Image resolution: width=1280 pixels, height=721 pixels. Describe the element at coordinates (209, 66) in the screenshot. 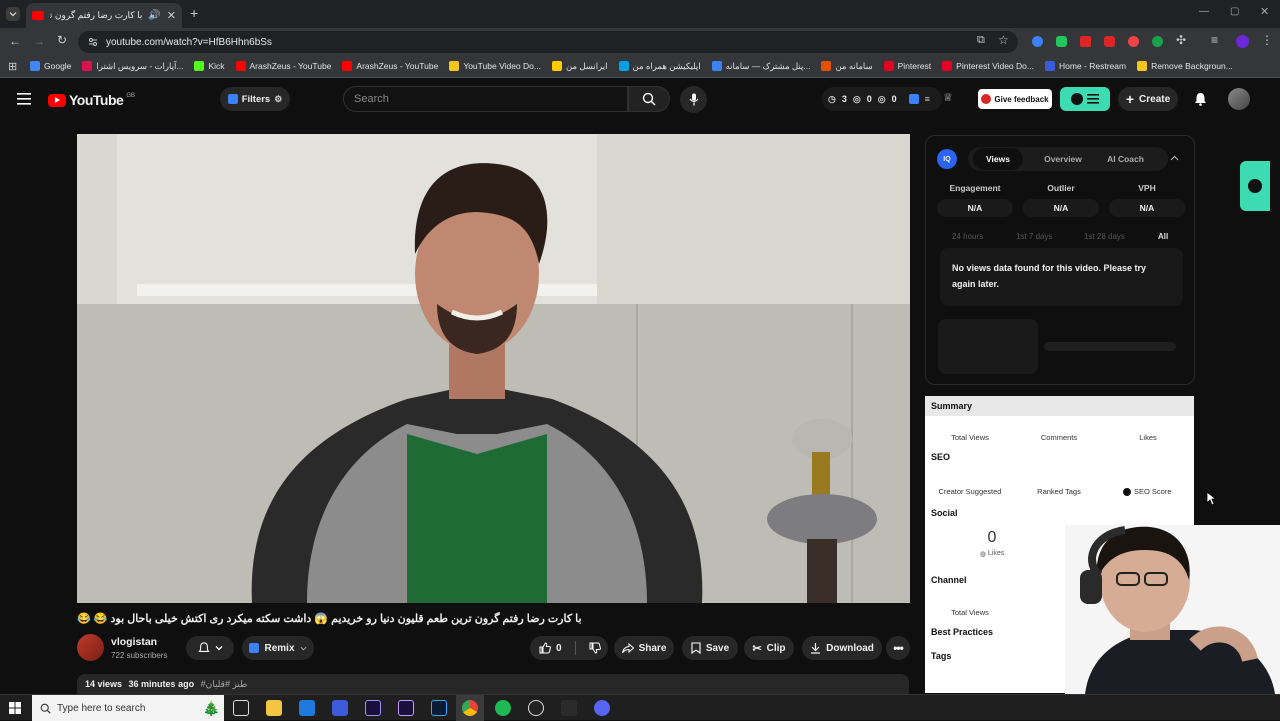

I see `bookmark-item: Kick` at that location.